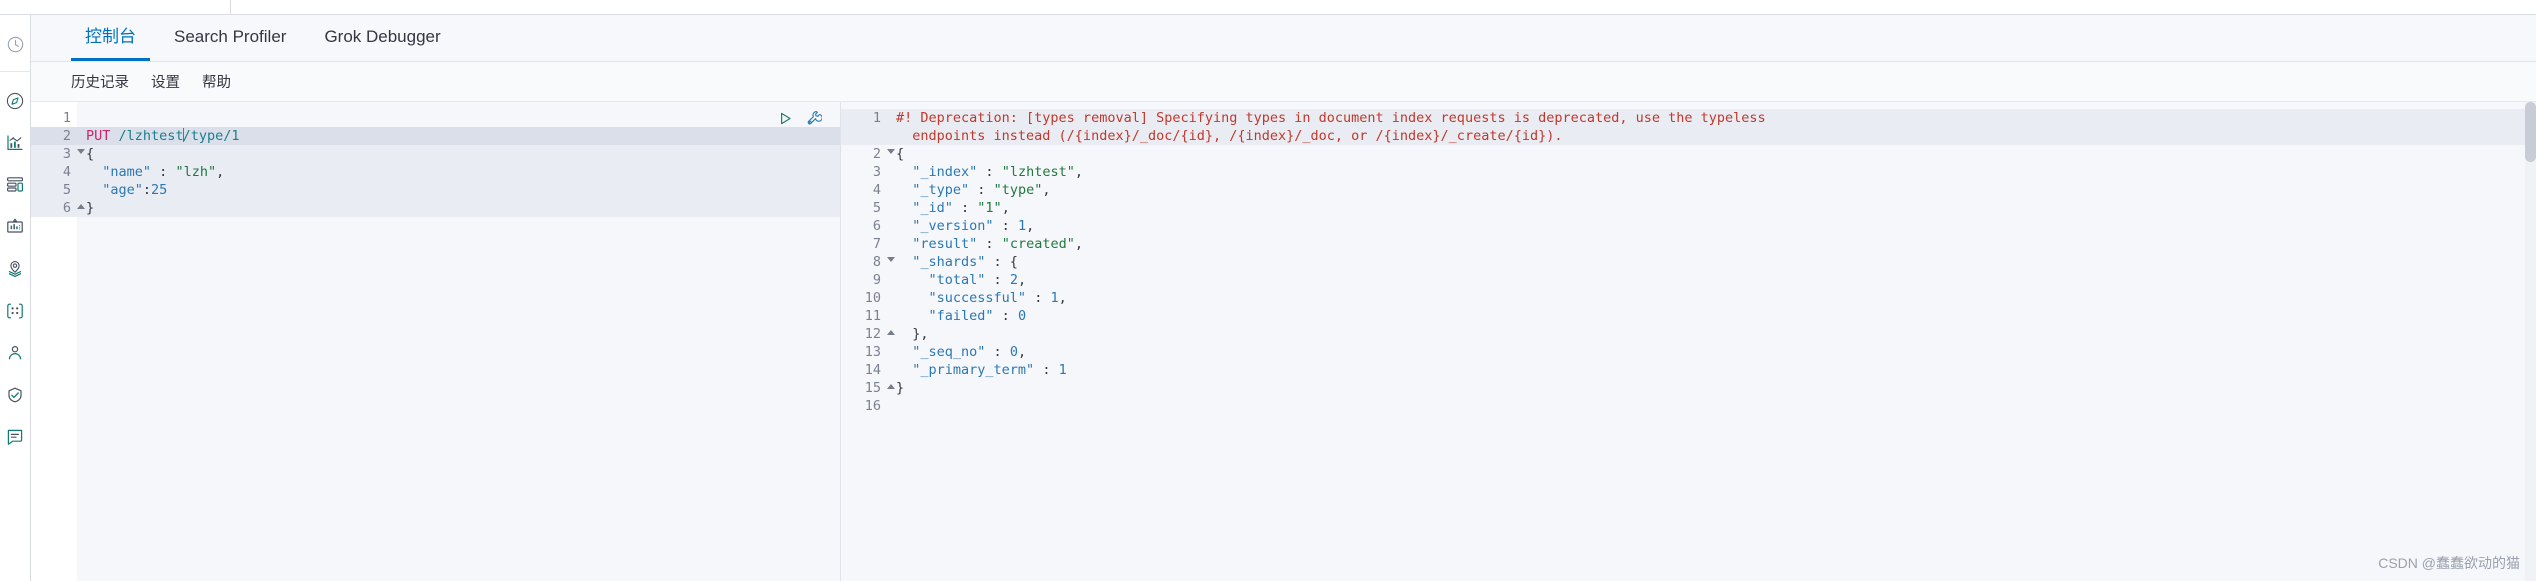 The width and height of the screenshot is (2536, 581). Describe the element at coordinates (1711, 172) in the screenshot. I see `code-line: "_index" : "lzhtest",` at that location.